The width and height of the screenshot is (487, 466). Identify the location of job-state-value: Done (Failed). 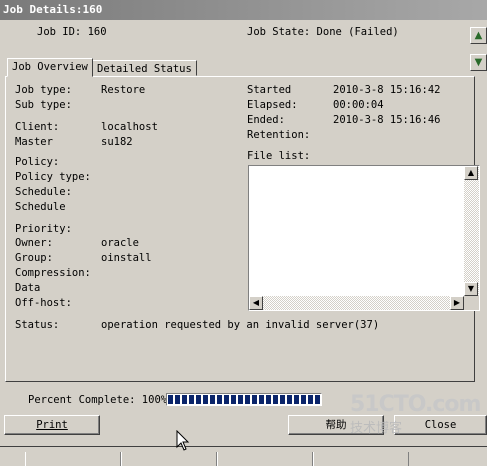
(357, 32).